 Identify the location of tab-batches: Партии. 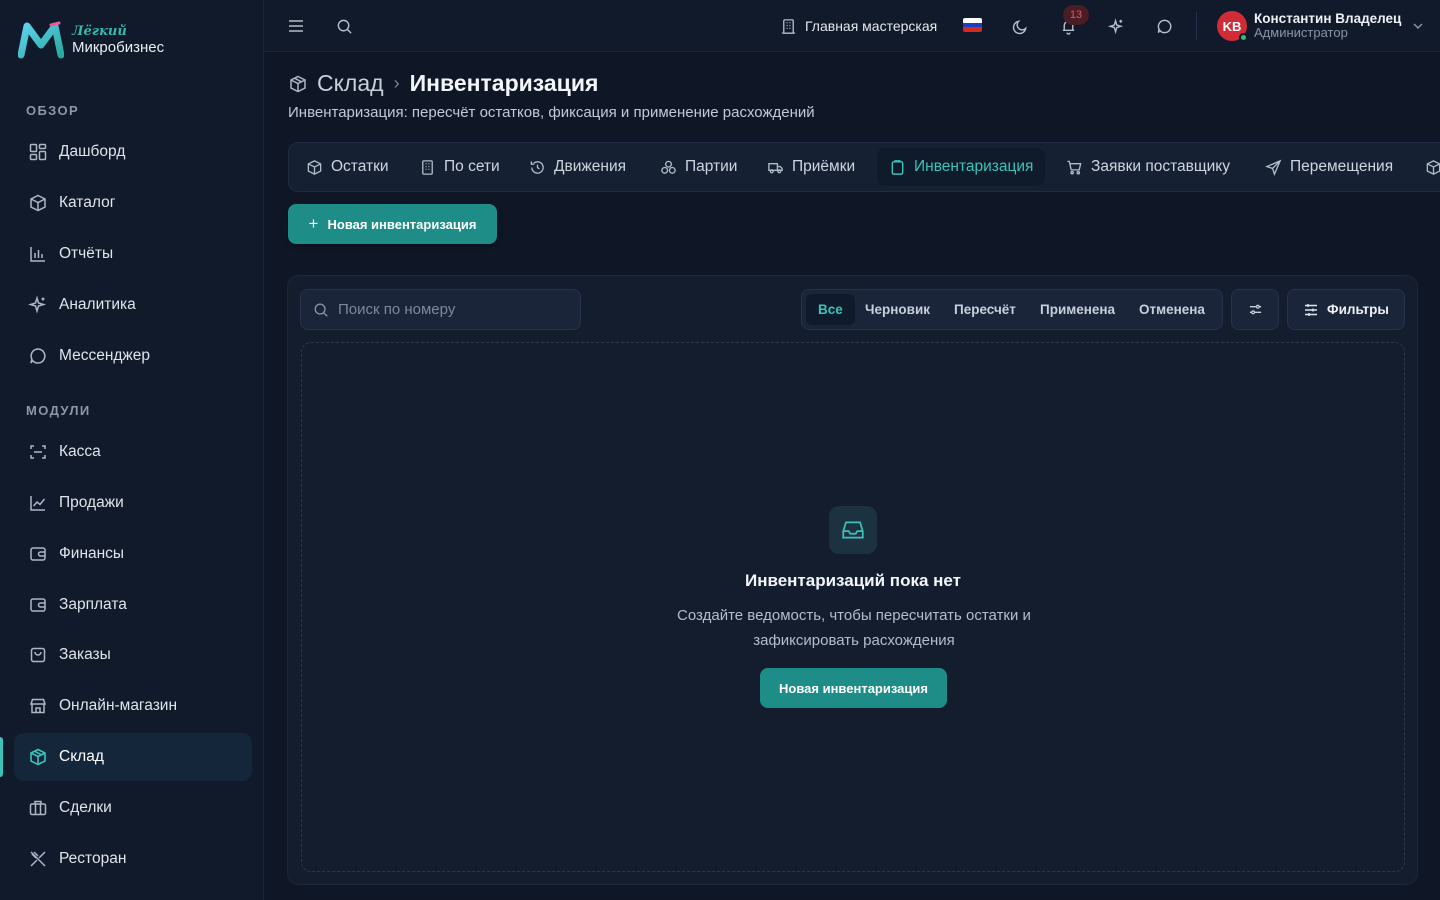
(698, 167).